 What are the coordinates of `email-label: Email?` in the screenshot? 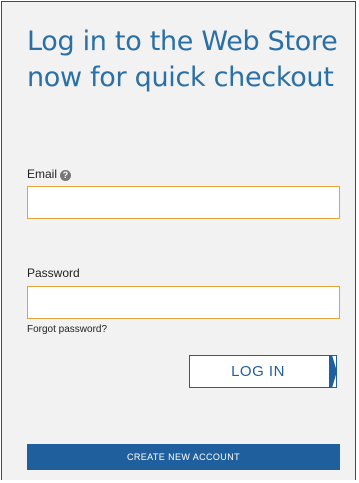 It's located at (49, 174).